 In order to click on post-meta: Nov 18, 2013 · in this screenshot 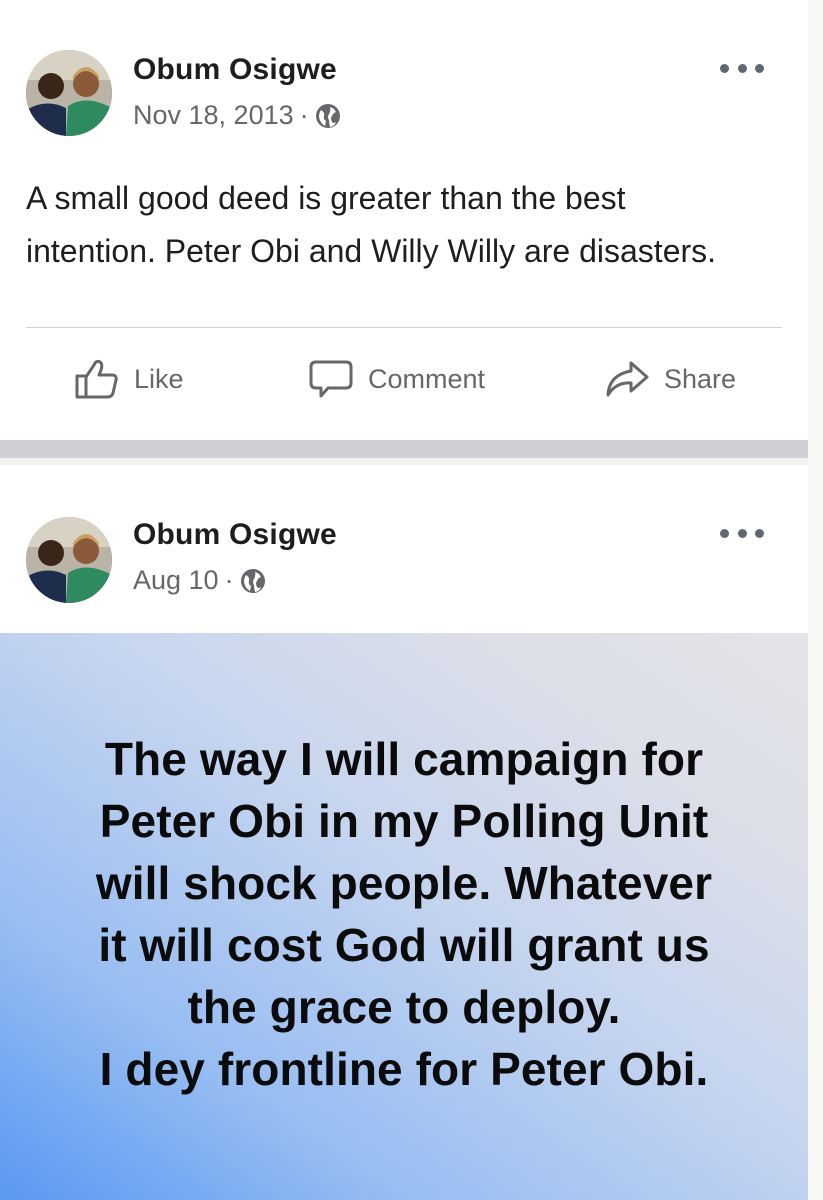, I will do `click(237, 115)`.